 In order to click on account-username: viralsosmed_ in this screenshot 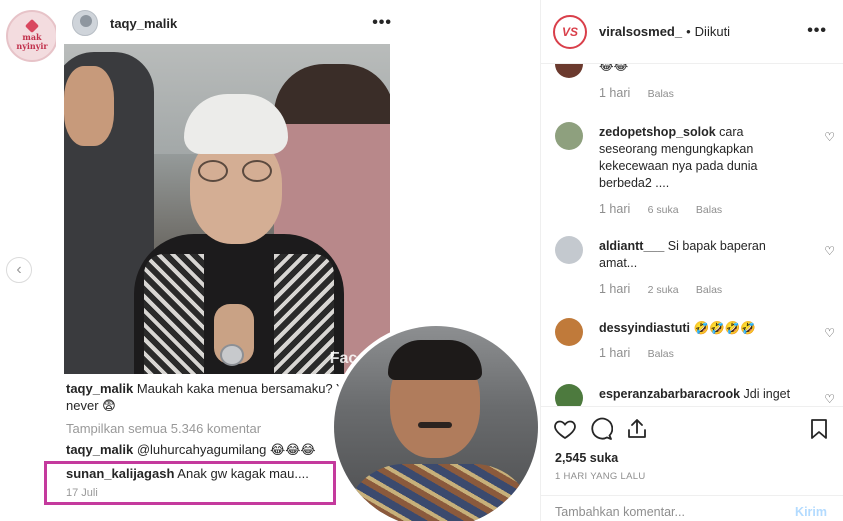, I will do `click(640, 31)`.